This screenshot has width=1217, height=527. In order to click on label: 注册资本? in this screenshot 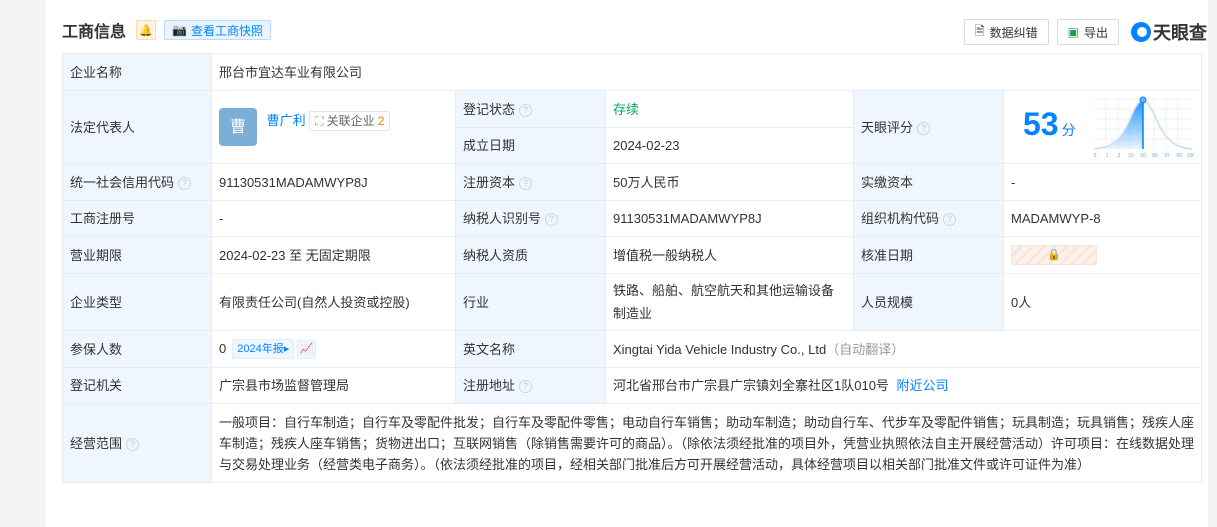, I will do `click(530, 182)`.